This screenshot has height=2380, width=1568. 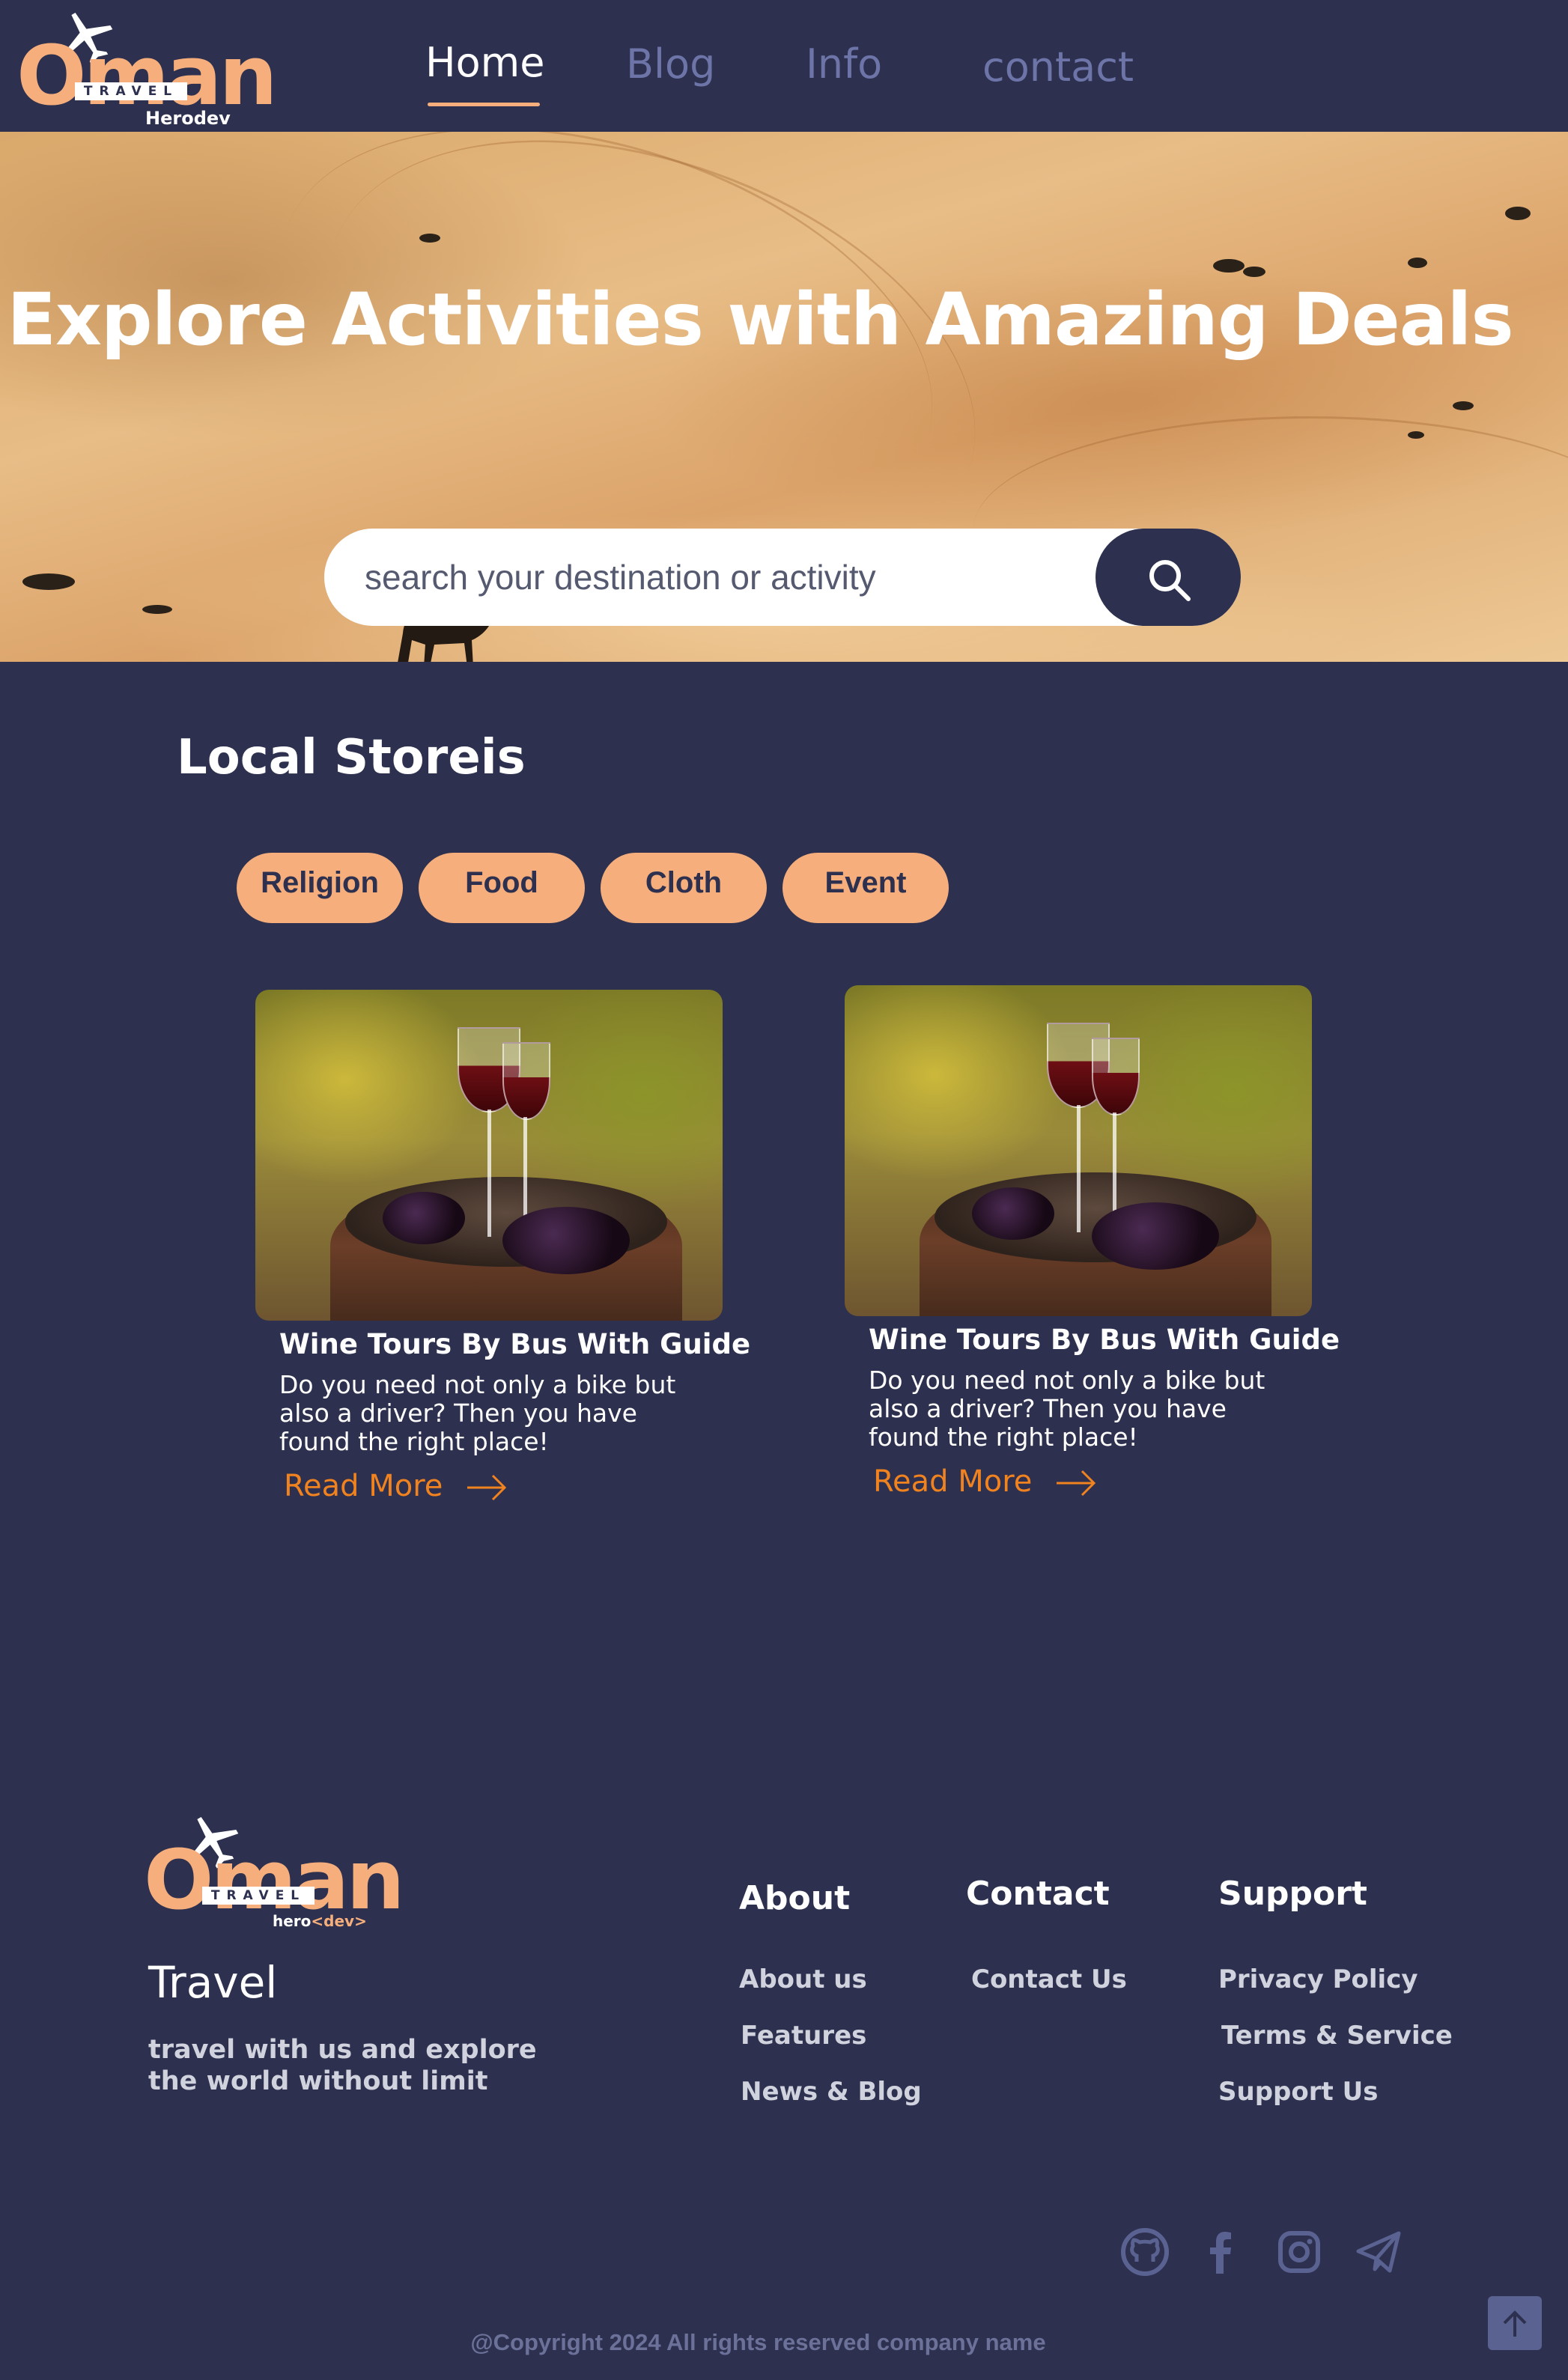 I want to click on arrow-up-icon, so click(x=1515, y=2323).